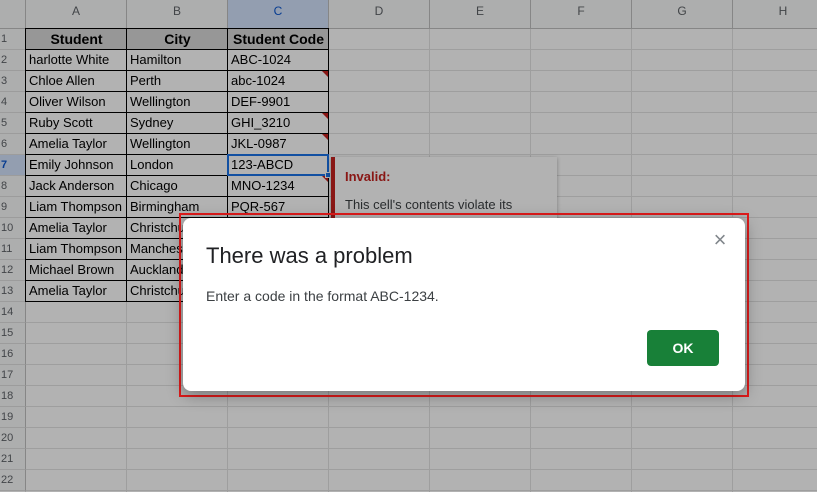 Image resolution: width=817 pixels, height=492 pixels. Describe the element at coordinates (720, 240) in the screenshot. I see `close-icon: ×` at that location.